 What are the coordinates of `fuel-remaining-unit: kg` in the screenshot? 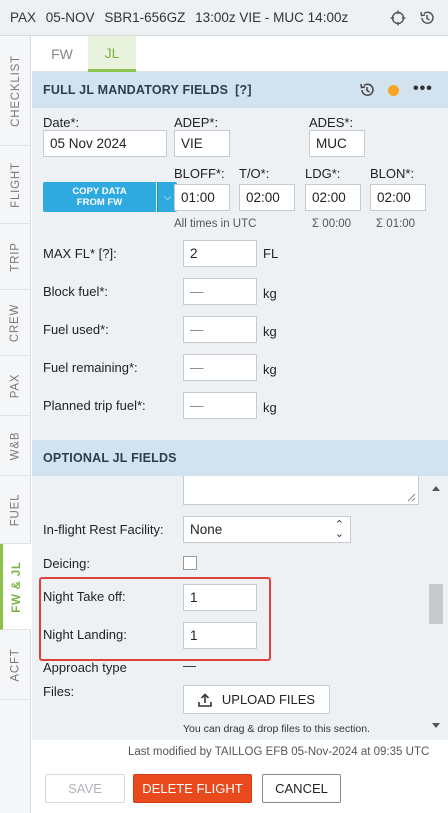 It's located at (270, 369).